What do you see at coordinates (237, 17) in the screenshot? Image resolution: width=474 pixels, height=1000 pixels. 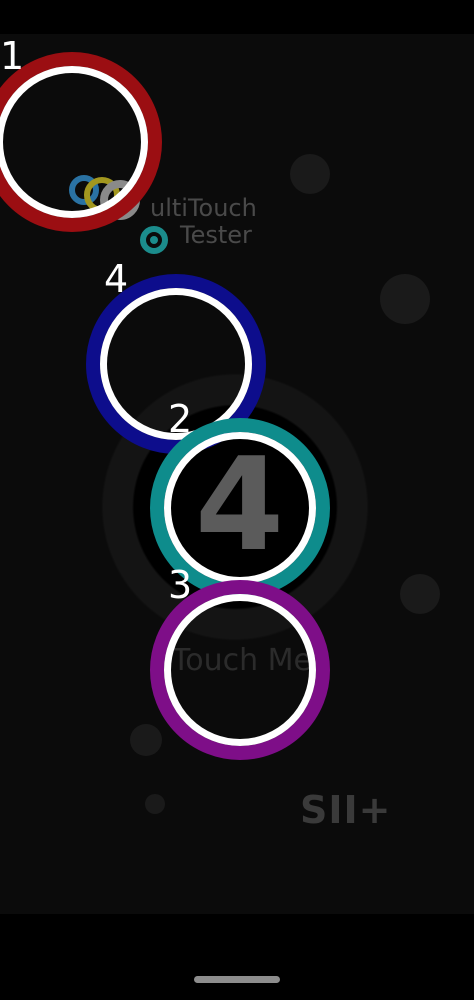 I see `status-bar` at bounding box center [237, 17].